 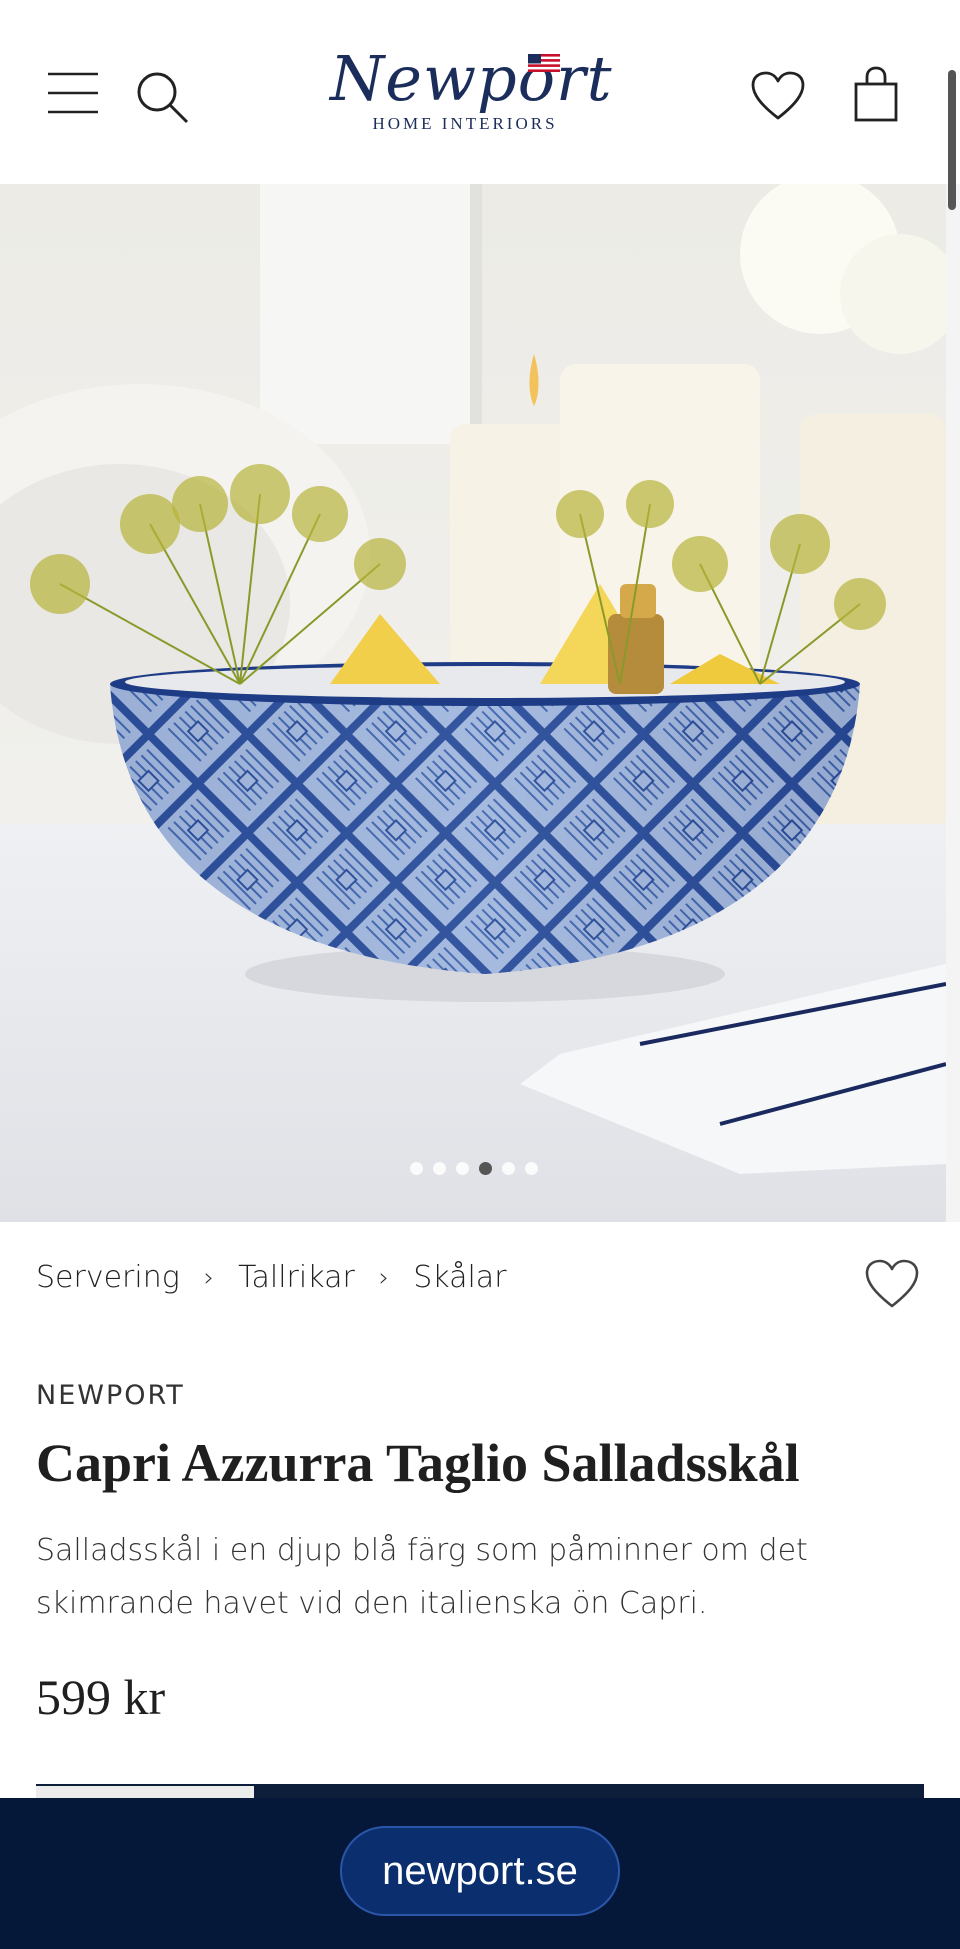 I want to click on quantity-selector, so click(x=145, y=1792).